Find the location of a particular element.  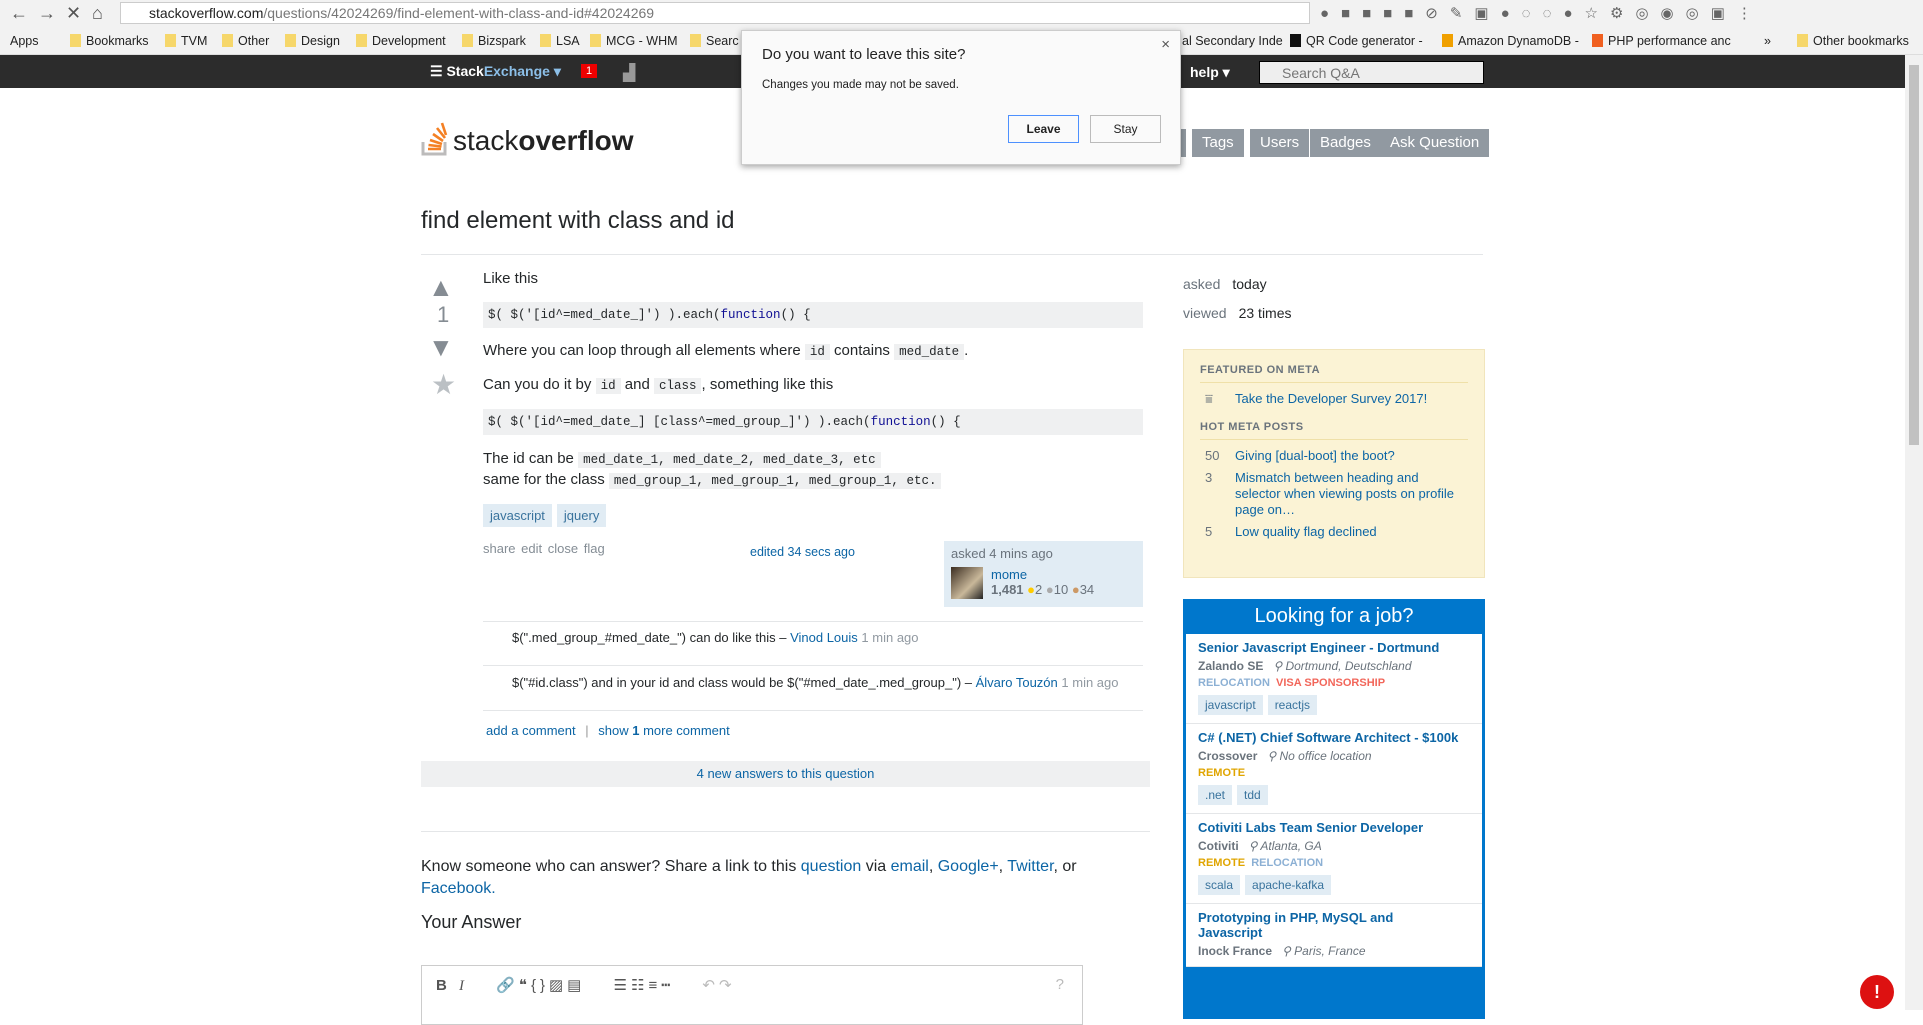

stop-icon: ✕ is located at coordinates (73, 13).